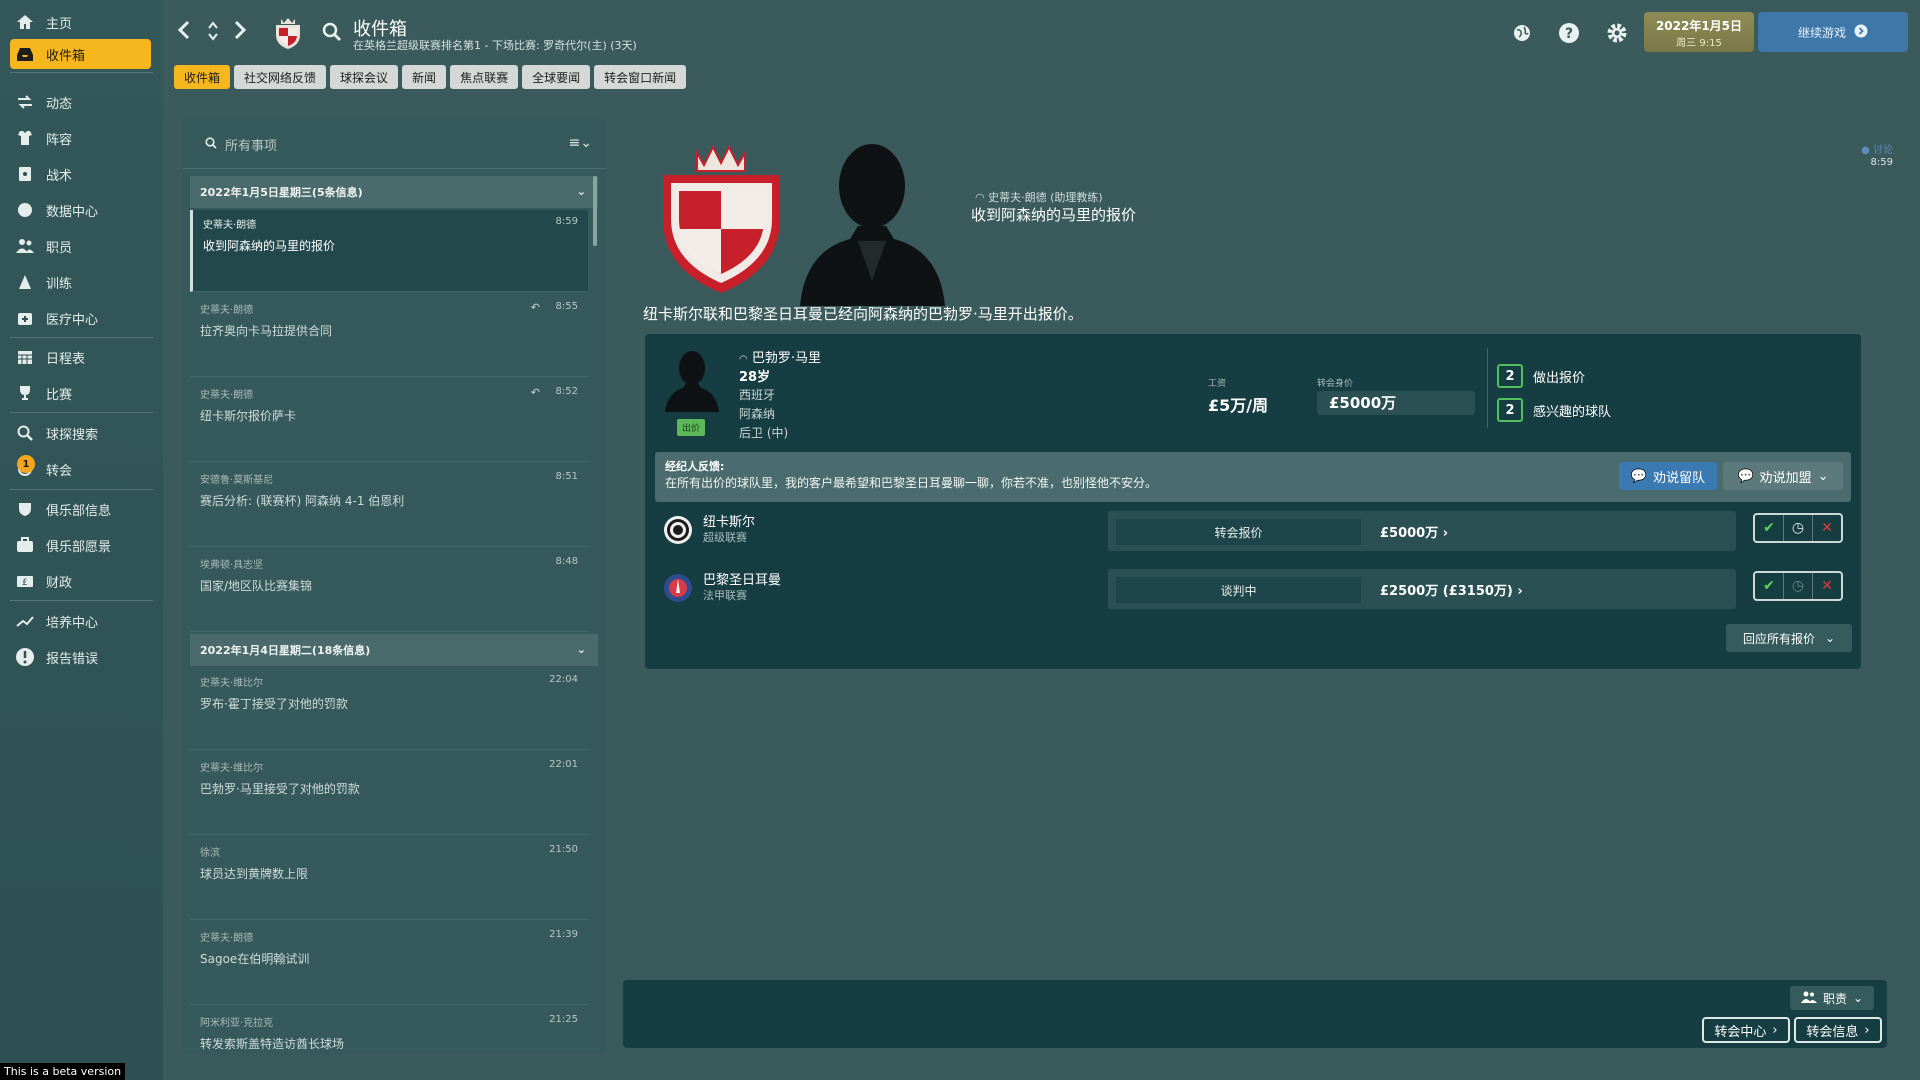  I want to click on tab-scout-meeting: 球探会议, so click(364, 77).